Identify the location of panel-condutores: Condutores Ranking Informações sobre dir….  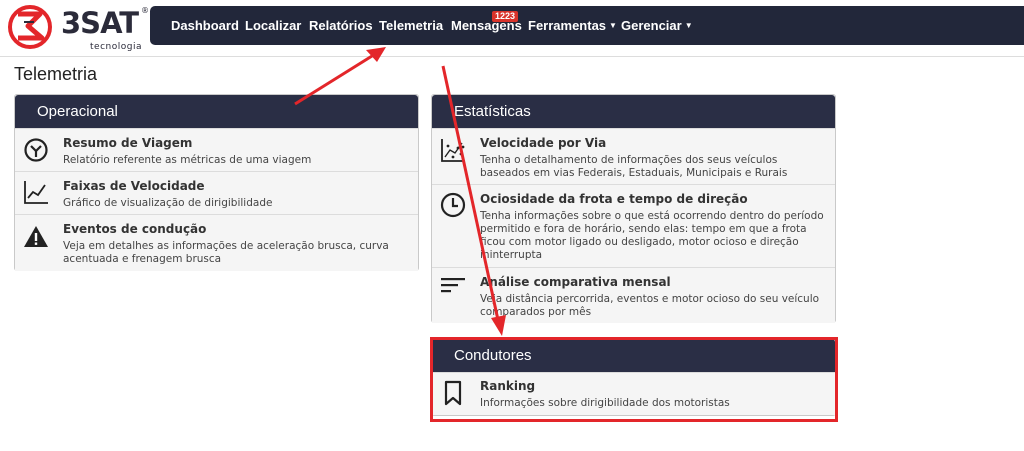
(633, 377).